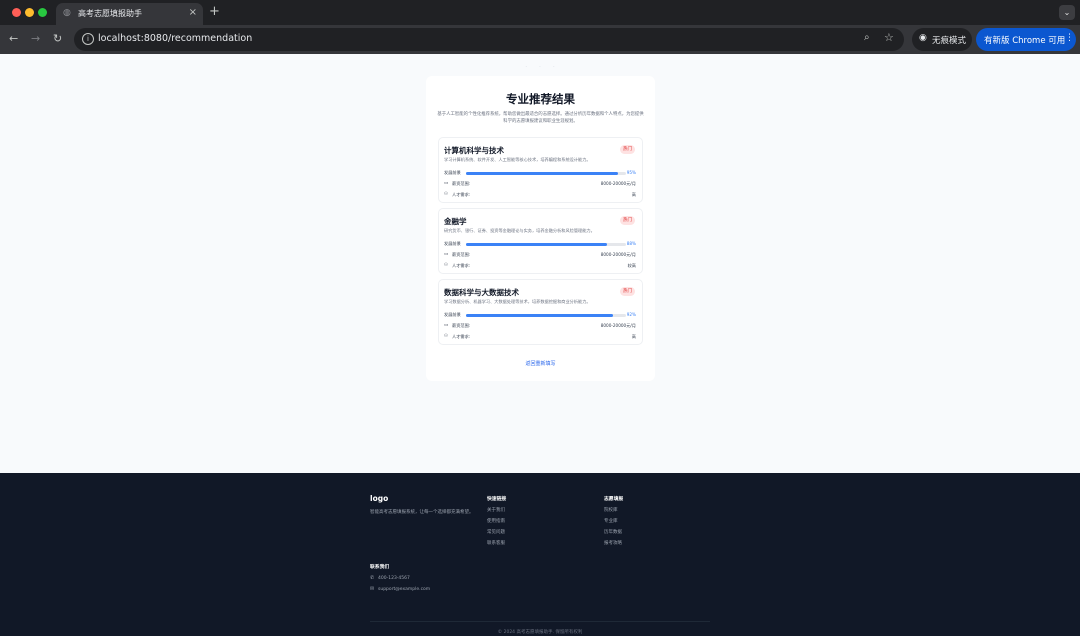  I want to click on page-title: 专业推荐结果, so click(540, 99).